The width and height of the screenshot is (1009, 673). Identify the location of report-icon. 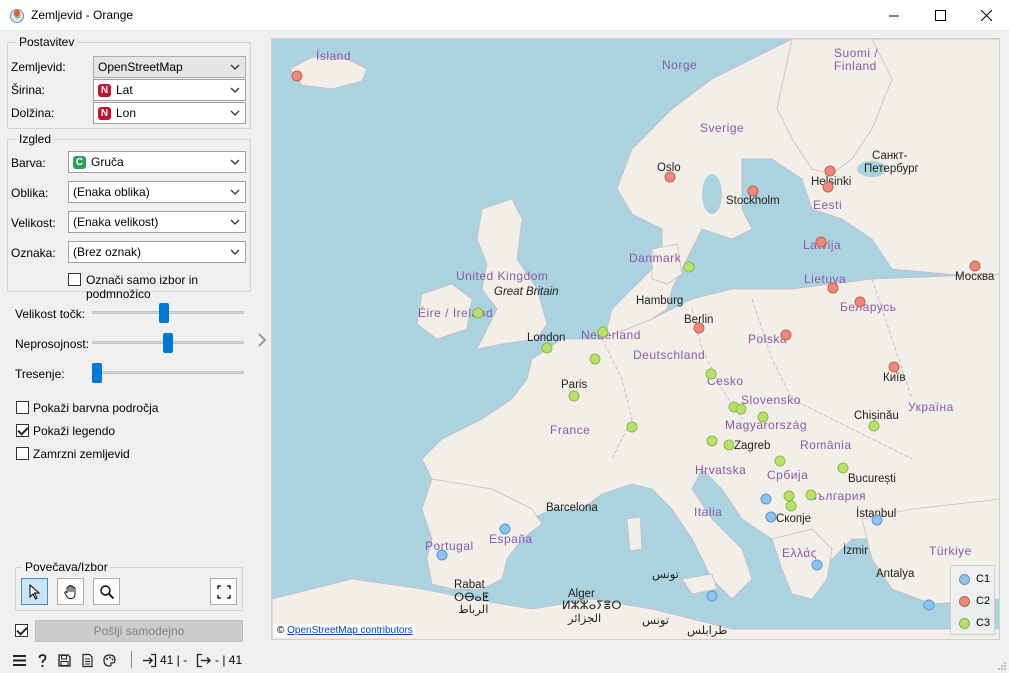
(87, 660).